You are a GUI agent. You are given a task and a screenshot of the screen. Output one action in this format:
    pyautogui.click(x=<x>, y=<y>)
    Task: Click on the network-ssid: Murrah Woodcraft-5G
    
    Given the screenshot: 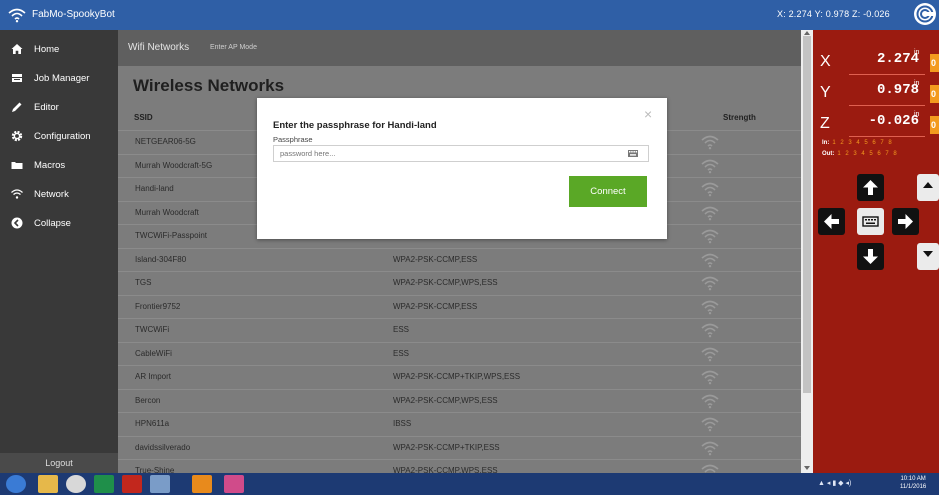 What is the action you would take?
    pyautogui.click(x=174, y=165)
    